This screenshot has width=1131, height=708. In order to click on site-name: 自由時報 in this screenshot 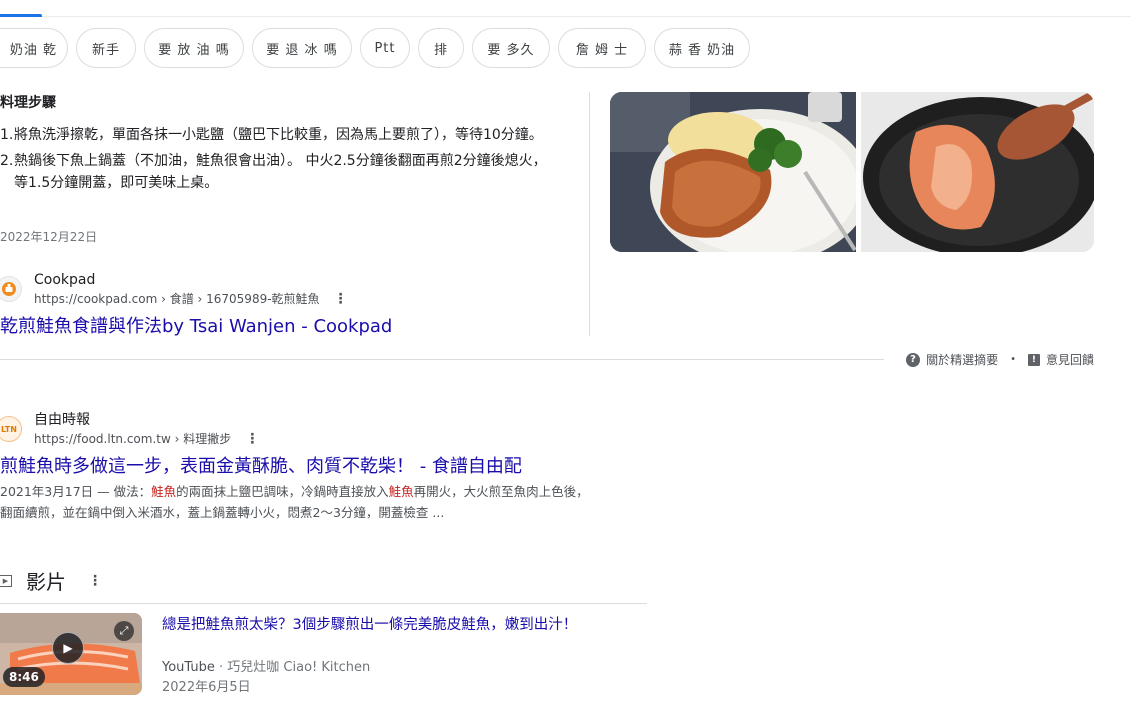, I will do `click(62, 420)`.